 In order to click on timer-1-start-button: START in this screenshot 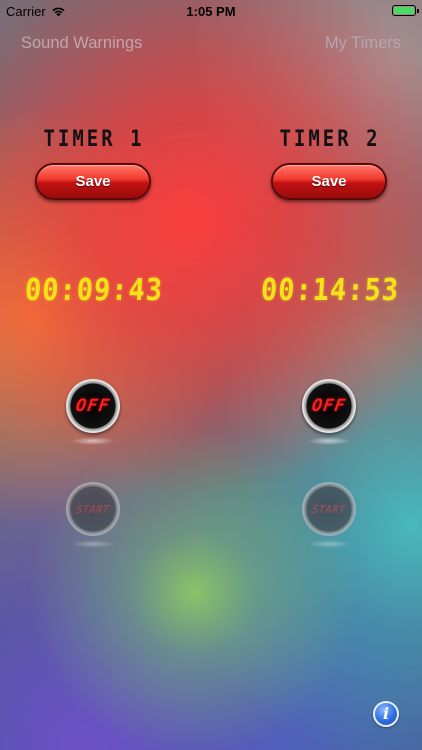, I will do `click(93, 509)`.